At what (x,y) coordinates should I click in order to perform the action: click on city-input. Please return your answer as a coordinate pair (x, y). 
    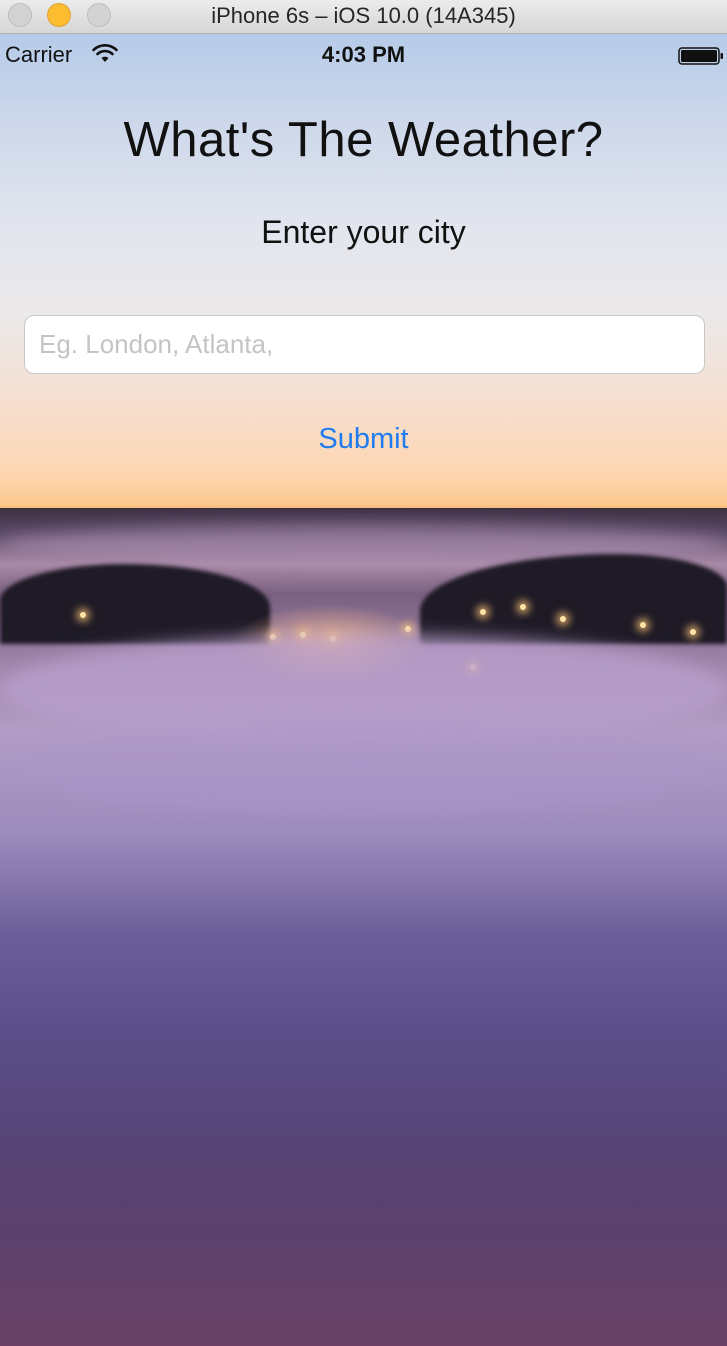
    Looking at the image, I should click on (364, 344).